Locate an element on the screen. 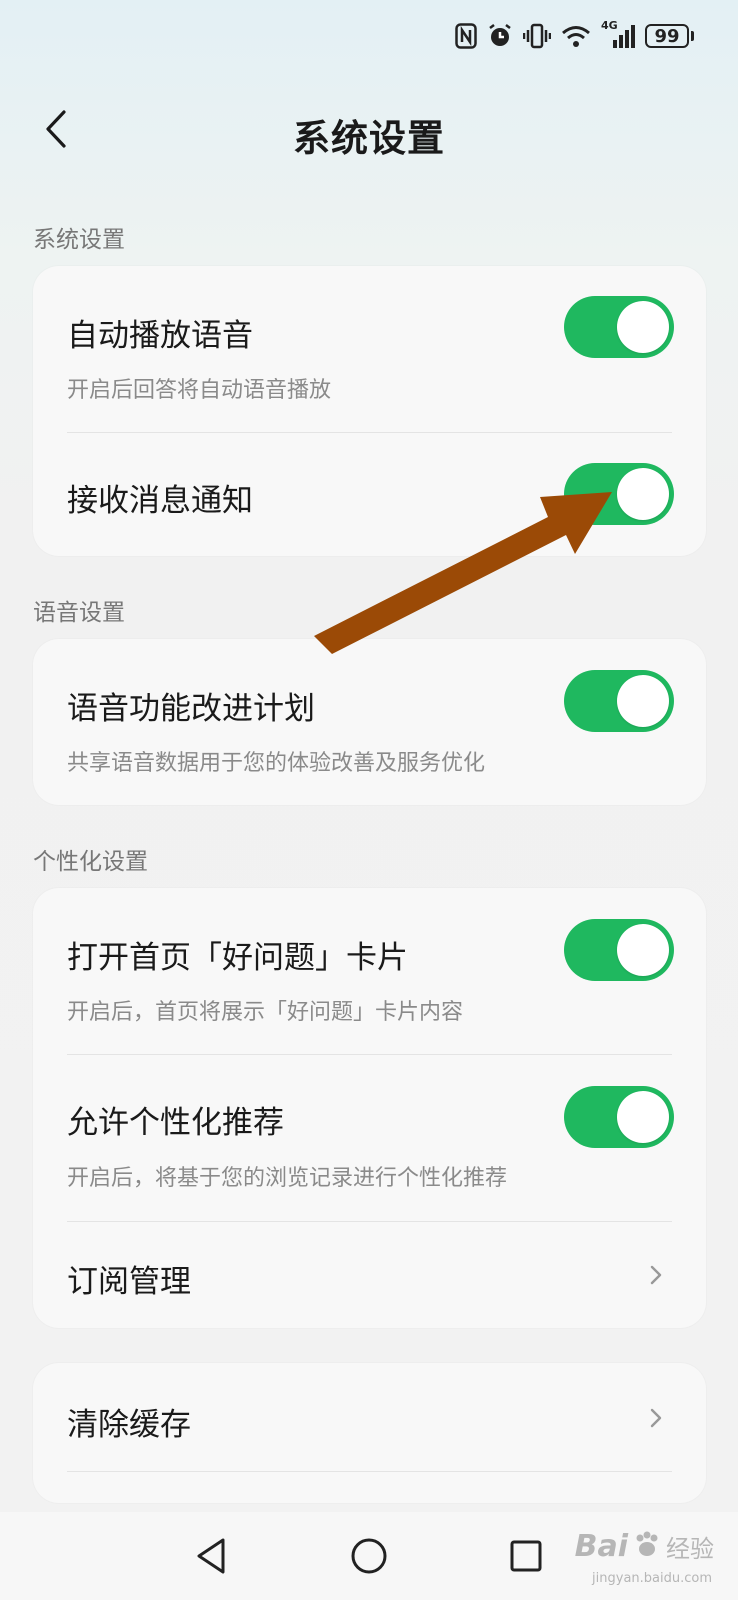 The width and height of the screenshot is (738, 1600). setting-description: 共享语音数据用于您的体验改善及服务优化 is located at coordinates (276, 763).